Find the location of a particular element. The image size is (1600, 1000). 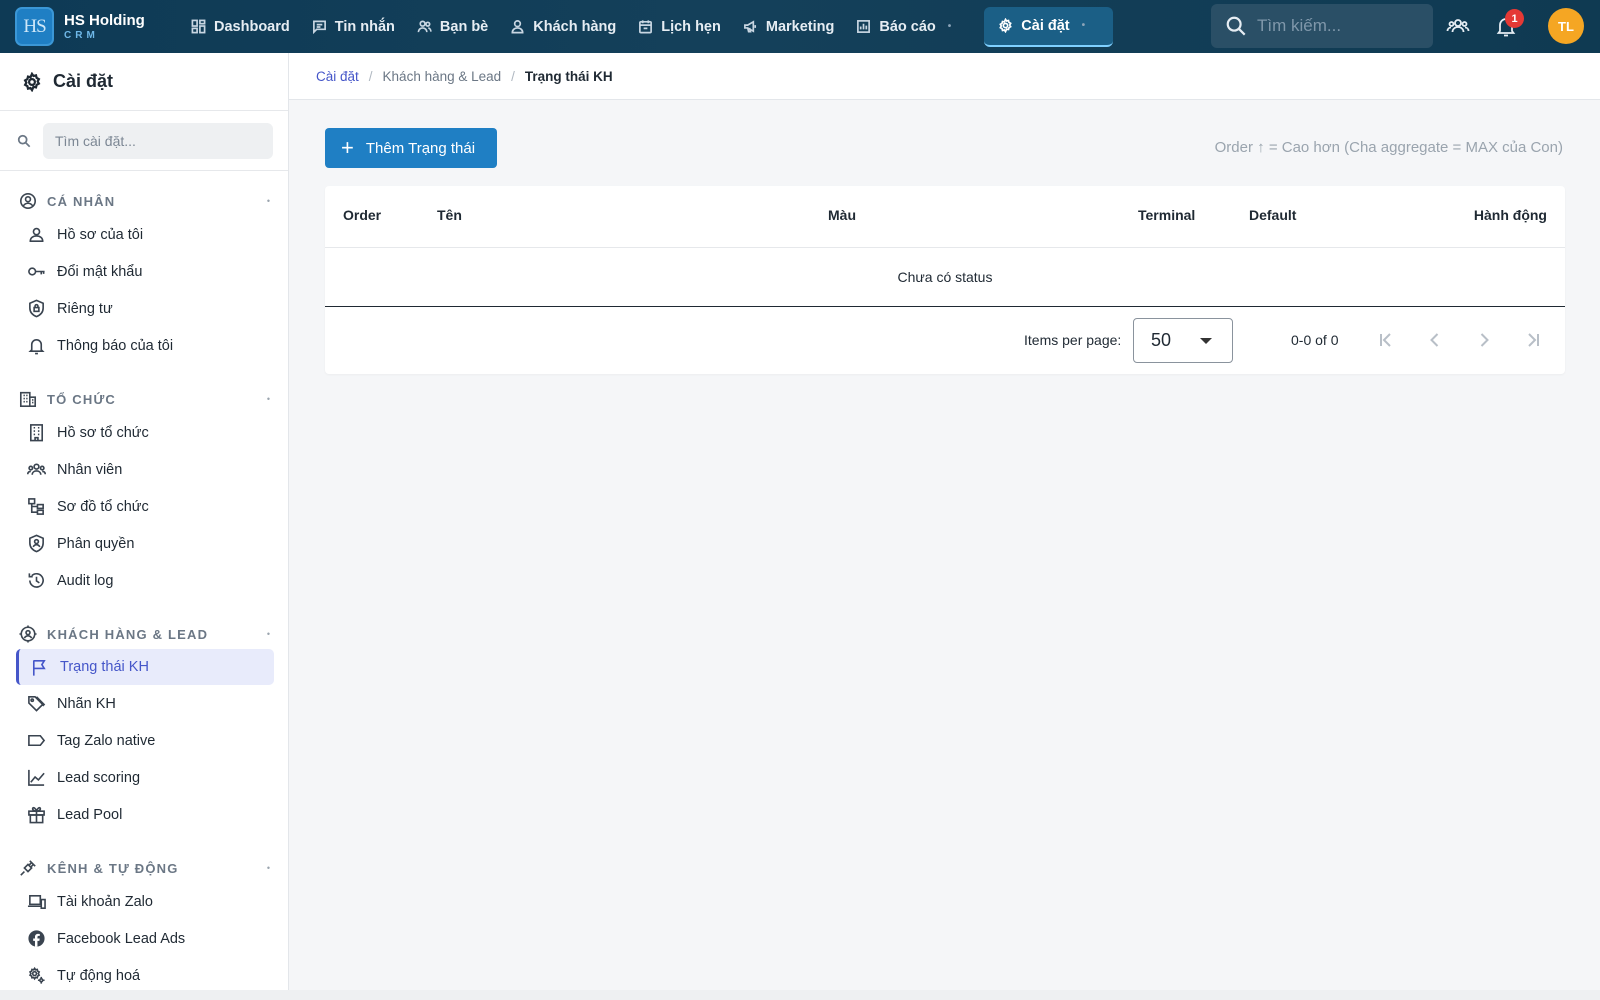

sidebar-item-lead-scoring: Lead scoring is located at coordinates (137, 777).